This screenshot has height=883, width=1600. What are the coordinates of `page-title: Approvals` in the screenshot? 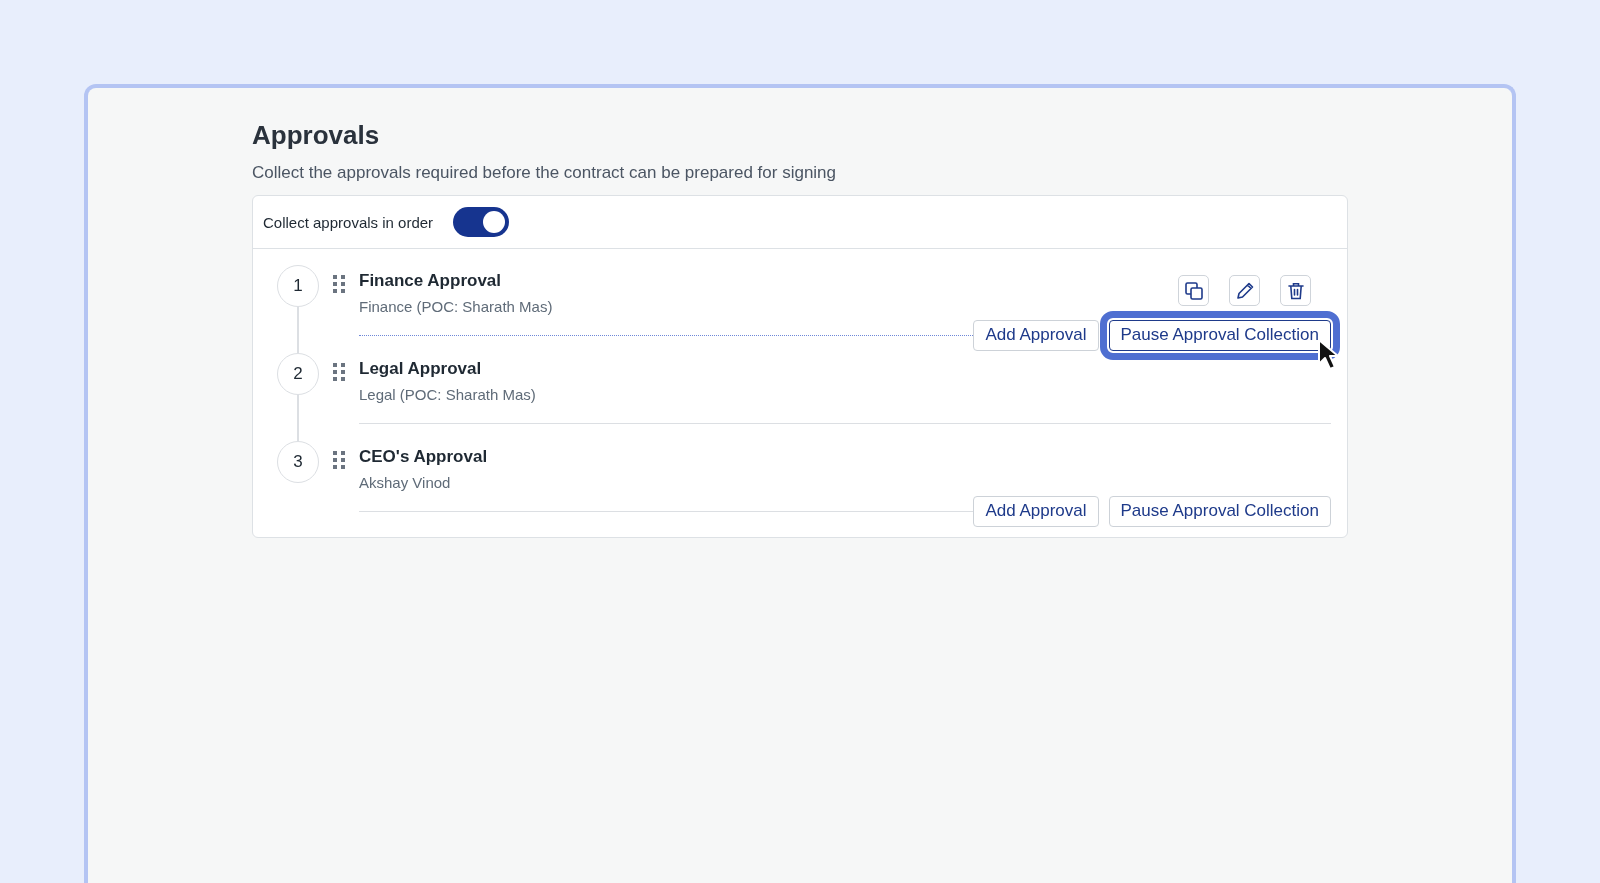 It's located at (316, 135).